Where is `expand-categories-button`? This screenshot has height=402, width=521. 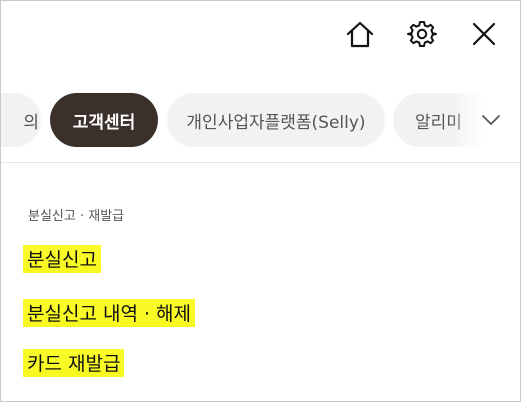
expand-categories-button is located at coordinates (491, 120).